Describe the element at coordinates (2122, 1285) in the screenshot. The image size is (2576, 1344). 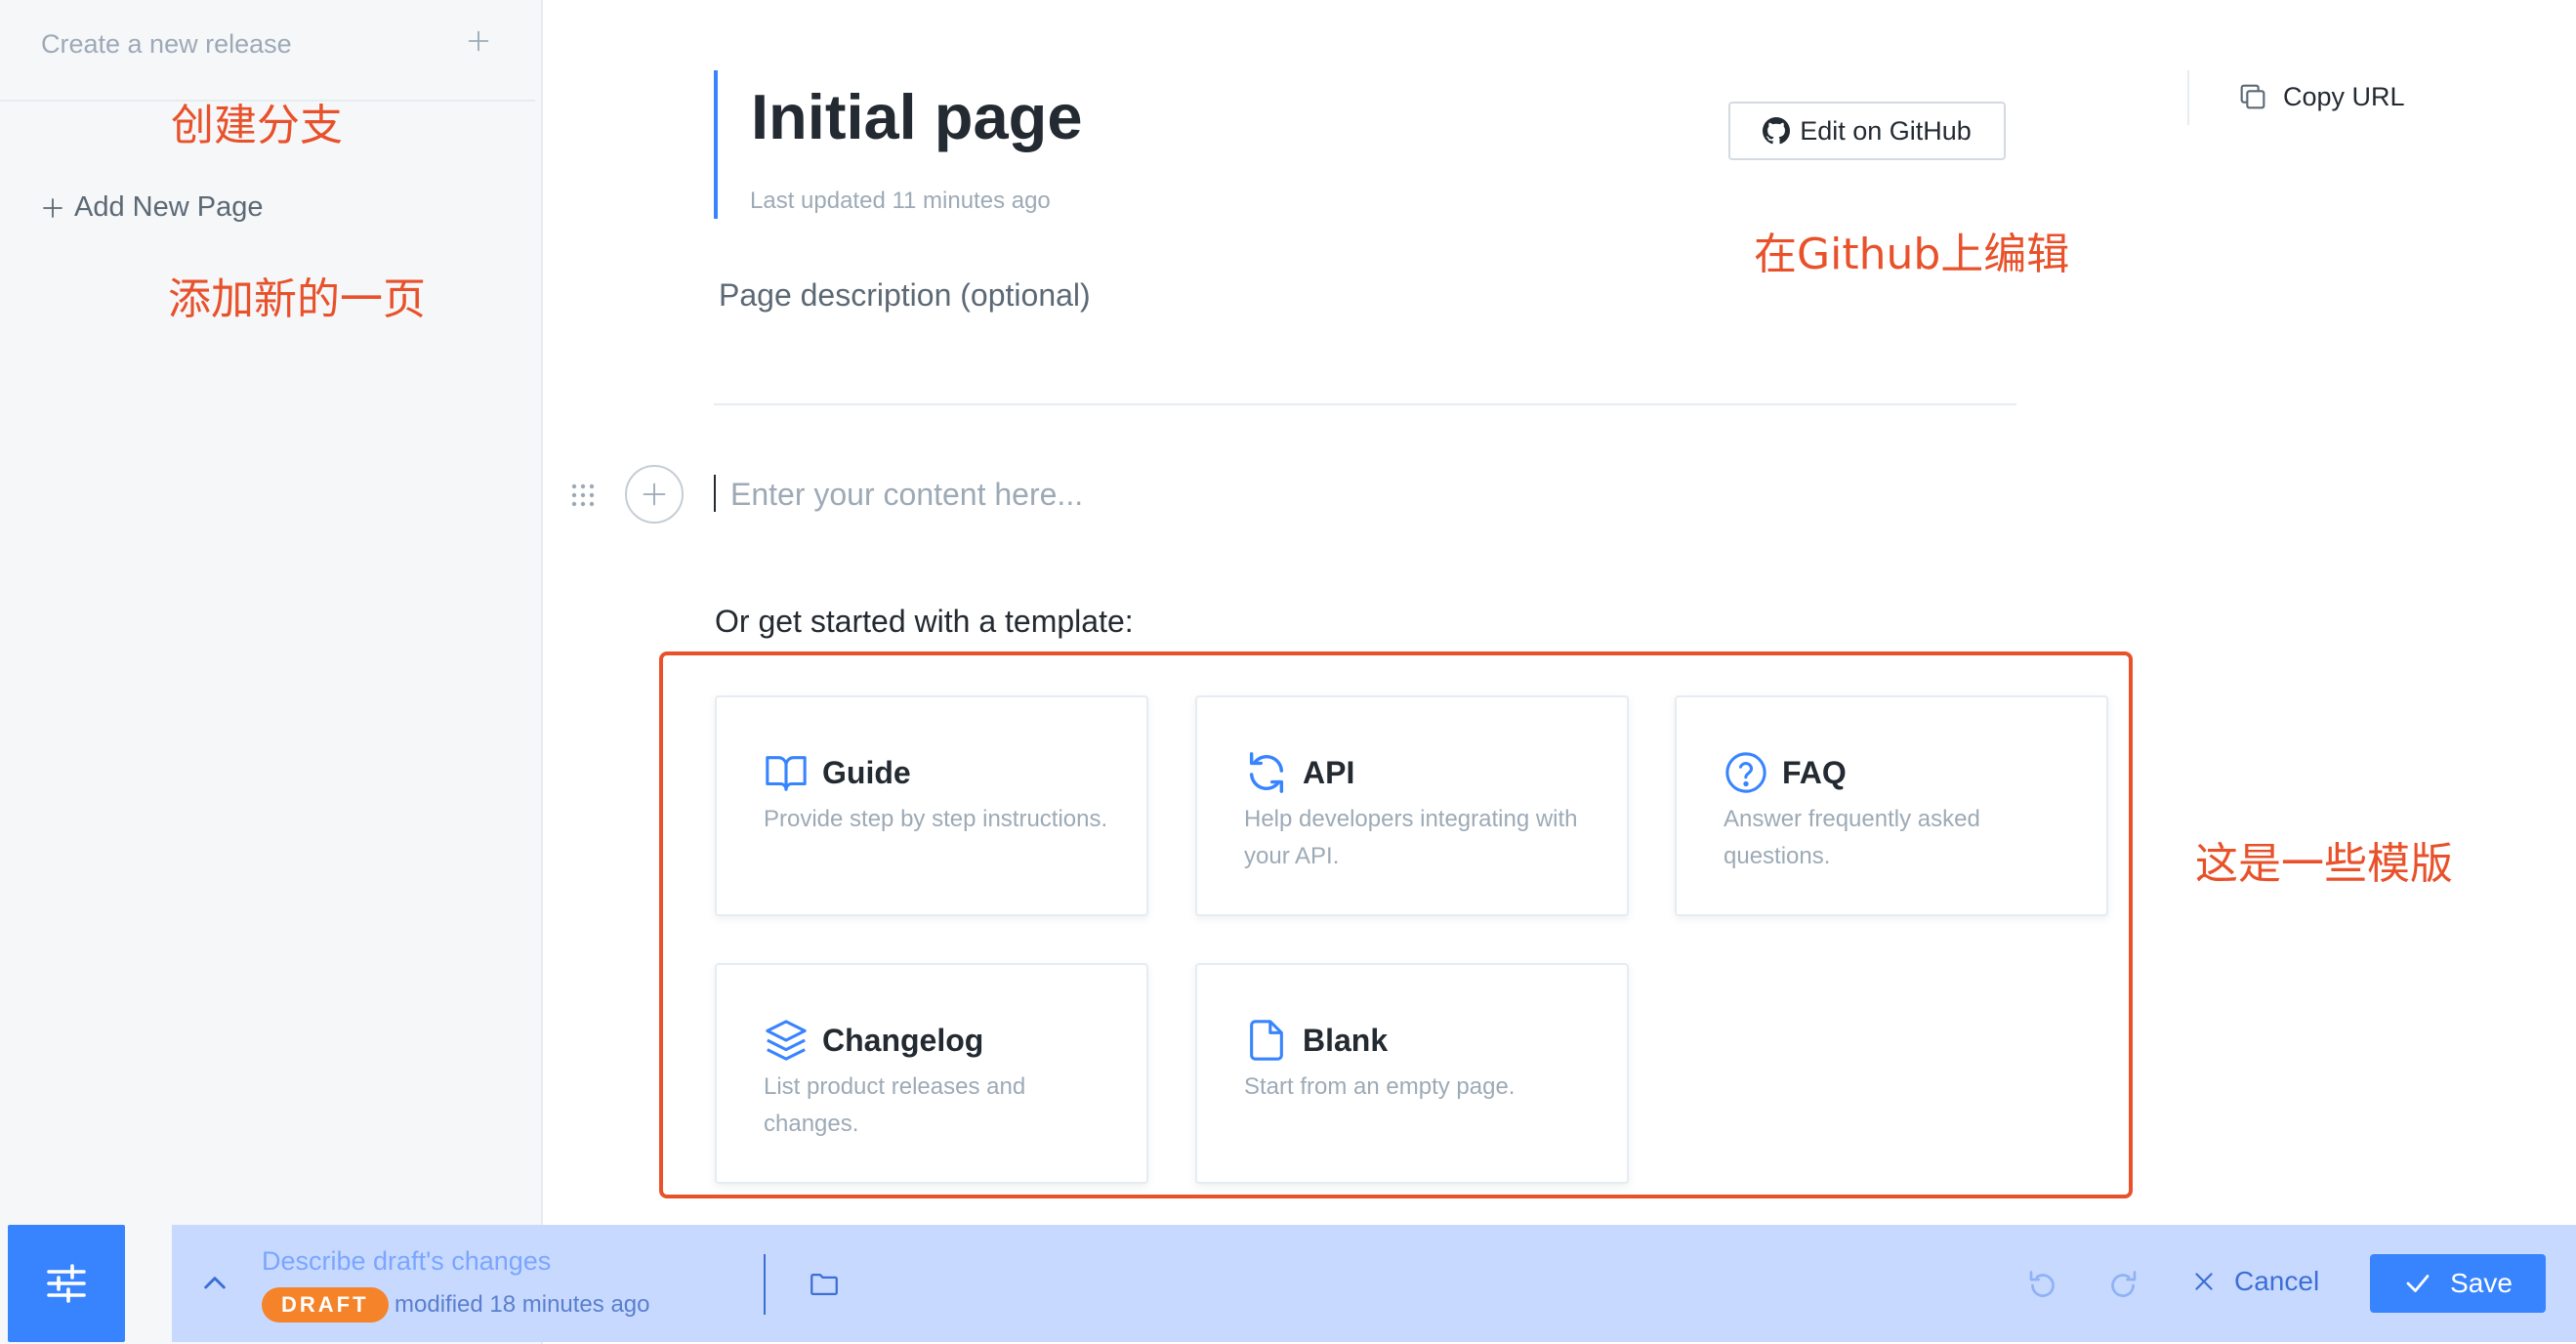
I see `redo-icon` at that location.